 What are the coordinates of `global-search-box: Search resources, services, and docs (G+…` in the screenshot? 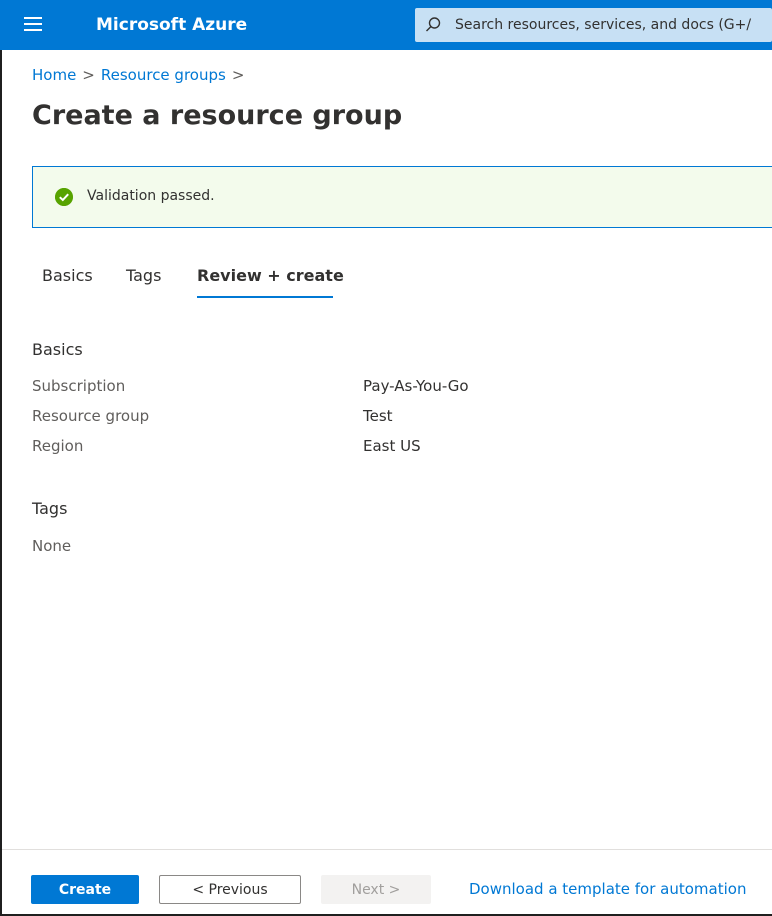 It's located at (593, 25).